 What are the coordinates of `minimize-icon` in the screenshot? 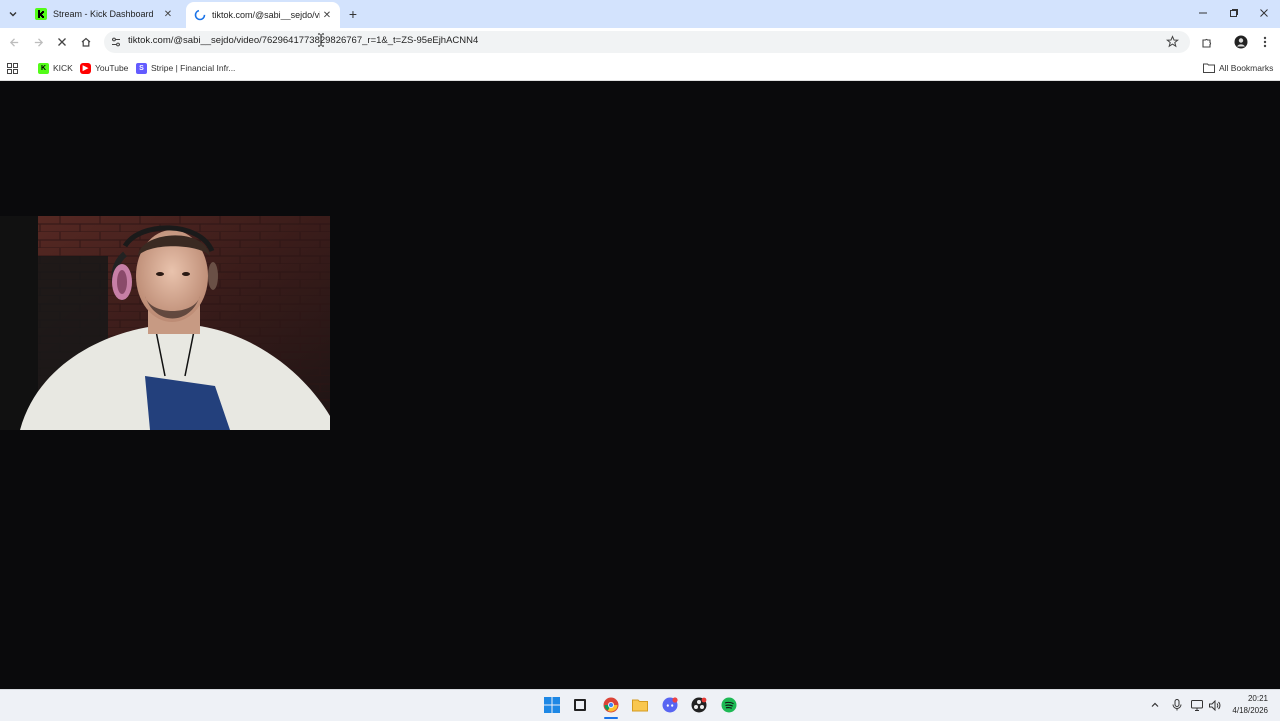 It's located at (1203, 13).